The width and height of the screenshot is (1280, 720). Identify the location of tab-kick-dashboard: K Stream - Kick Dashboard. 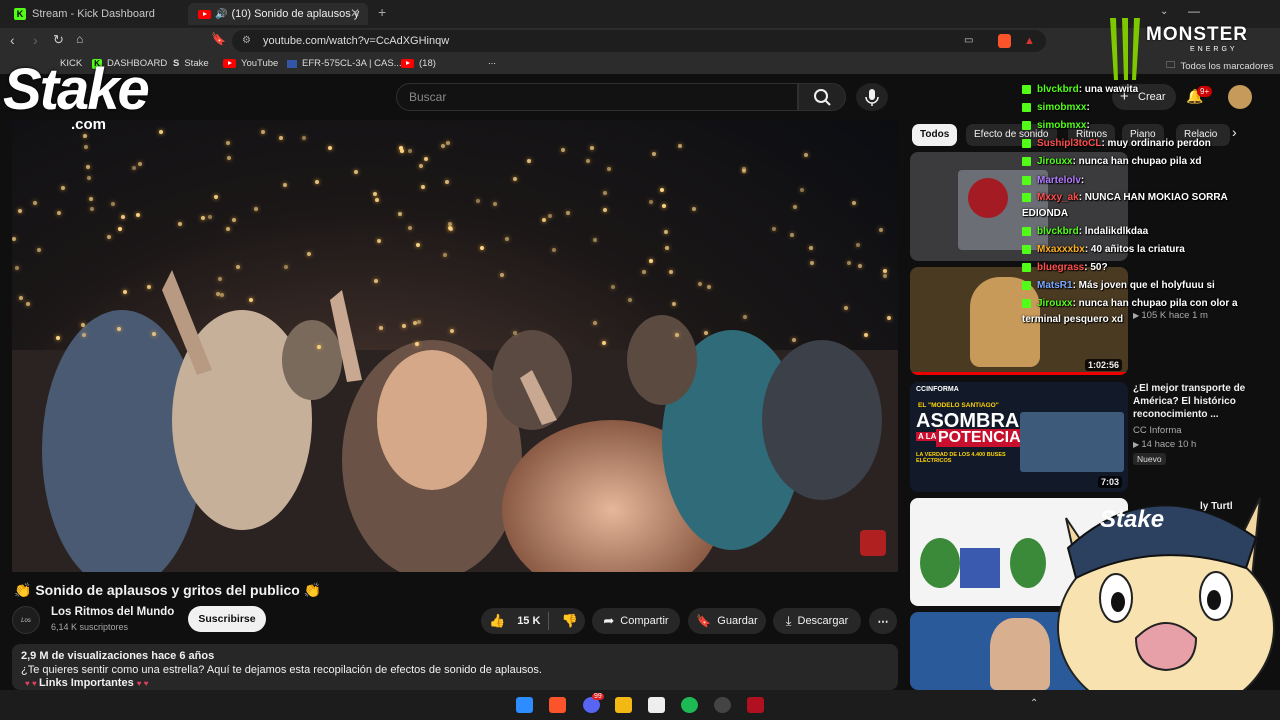
(94, 14).